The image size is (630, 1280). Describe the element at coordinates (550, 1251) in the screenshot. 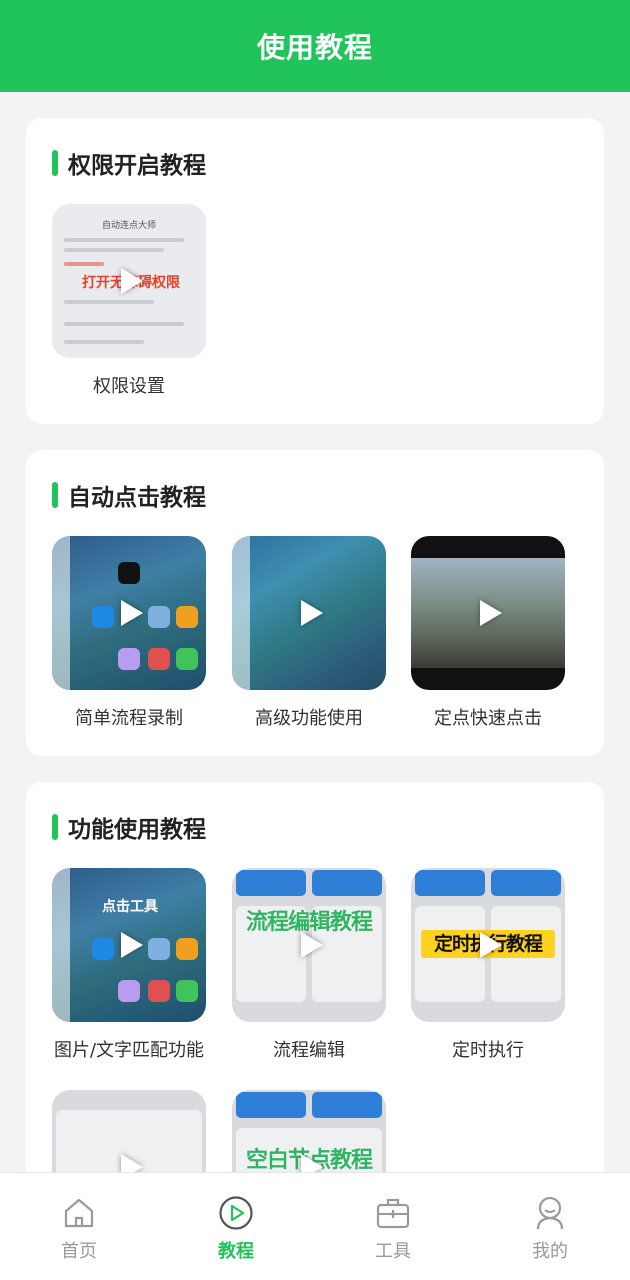

I see `tab-label: 我的` at that location.